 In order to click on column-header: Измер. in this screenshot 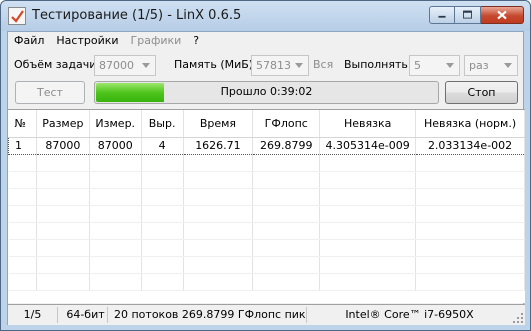, I will do `click(115, 124)`.